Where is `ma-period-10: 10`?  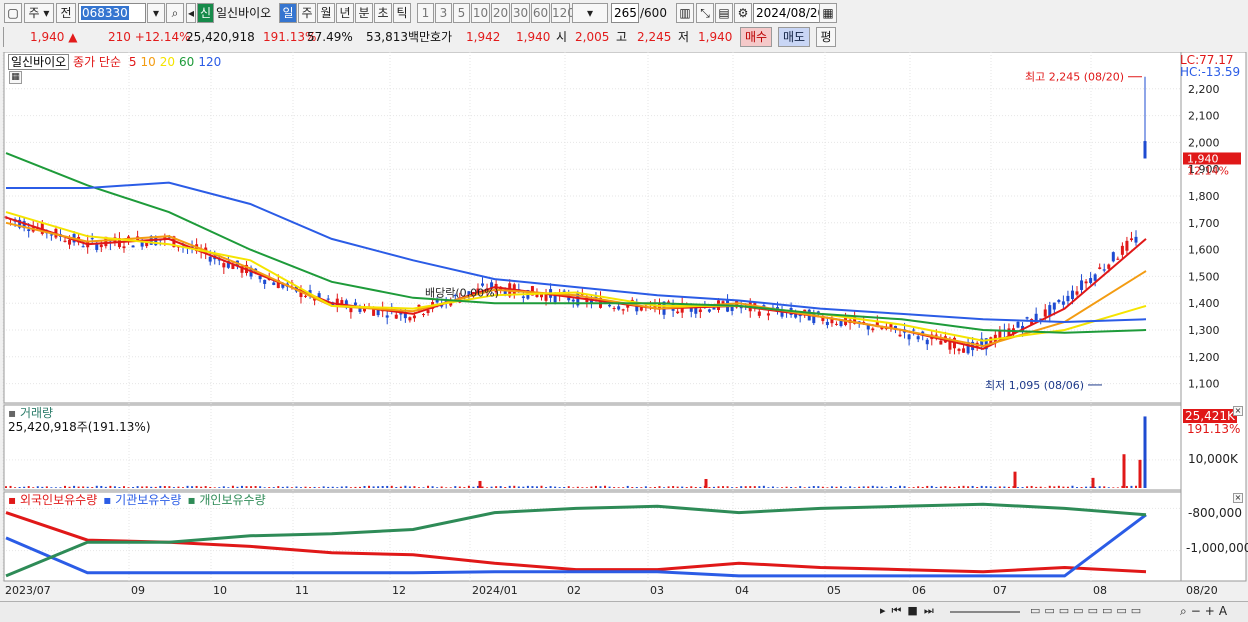 ma-period-10: 10 is located at coordinates (147, 62).